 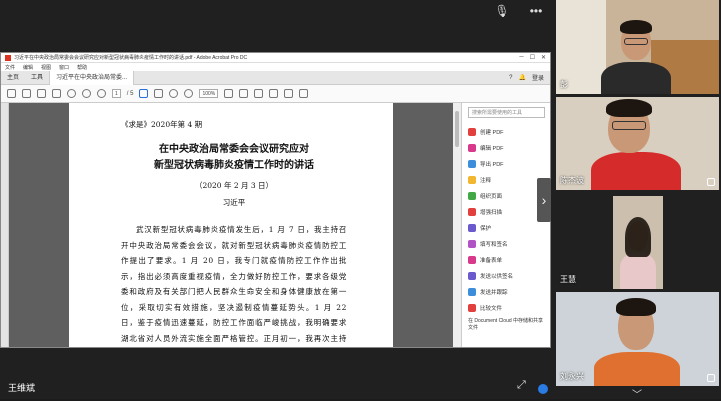 What do you see at coordinates (637, 241) in the screenshot?
I see `video-tile-3: 王慧` at bounding box center [637, 241].